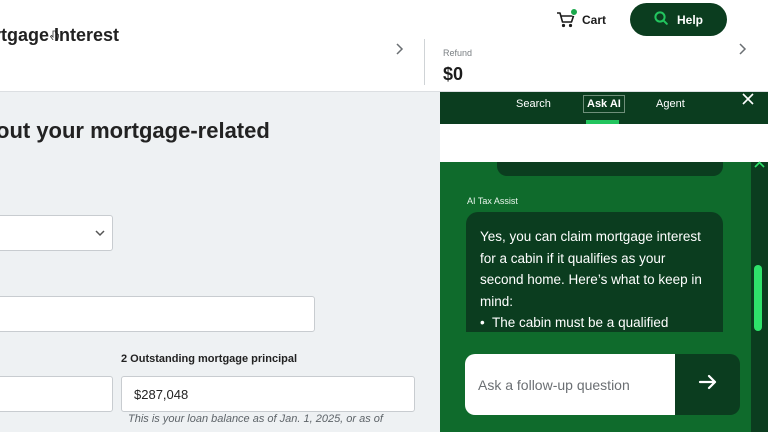 Image resolution: width=768 pixels, height=432 pixels. I want to click on page-heading: out your mortgage-related, so click(135, 130).